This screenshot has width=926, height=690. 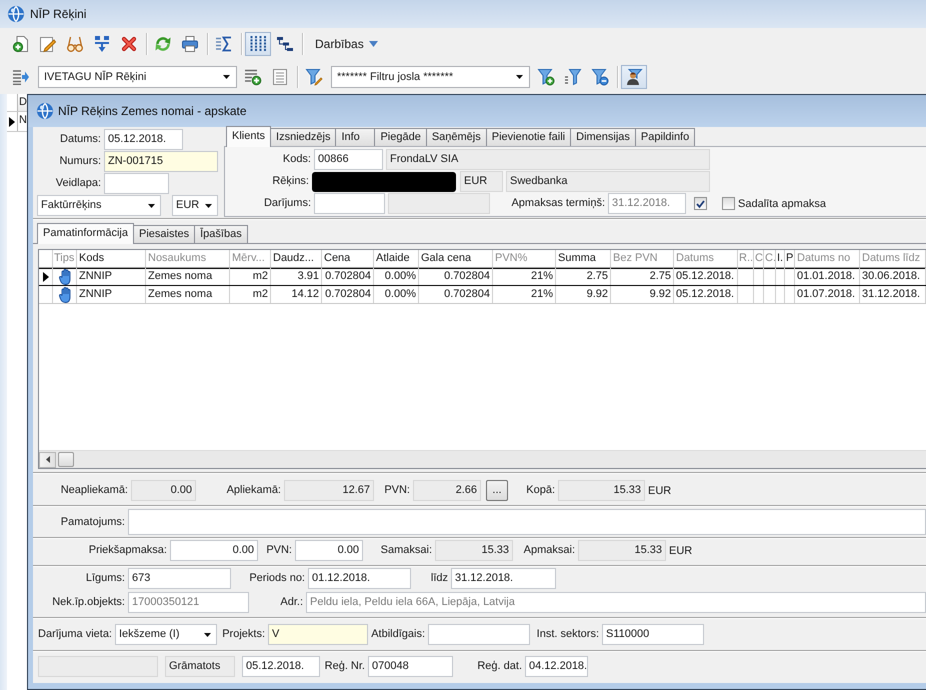 I want to click on column-header: P, so click(x=790, y=258).